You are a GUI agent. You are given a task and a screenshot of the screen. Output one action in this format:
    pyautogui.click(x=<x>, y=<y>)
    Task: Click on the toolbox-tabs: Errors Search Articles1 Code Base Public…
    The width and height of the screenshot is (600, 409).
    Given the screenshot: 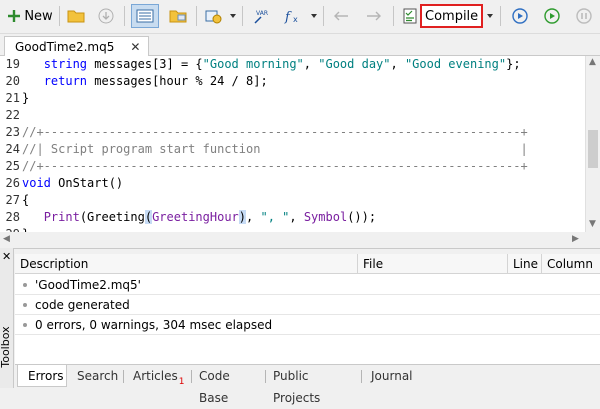 What is the action you would take?
    pyautogui.click(x=307, y=384)
    